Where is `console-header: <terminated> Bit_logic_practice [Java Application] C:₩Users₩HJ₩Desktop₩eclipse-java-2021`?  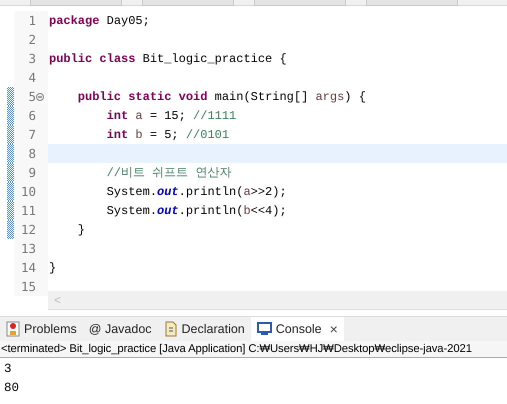
console-header: <terminated> Bit_logic_practice [Java Application] C:₩Users₩HJ₩Desktop₩eclipse-java-2021 is located at coordinates (253, 349).